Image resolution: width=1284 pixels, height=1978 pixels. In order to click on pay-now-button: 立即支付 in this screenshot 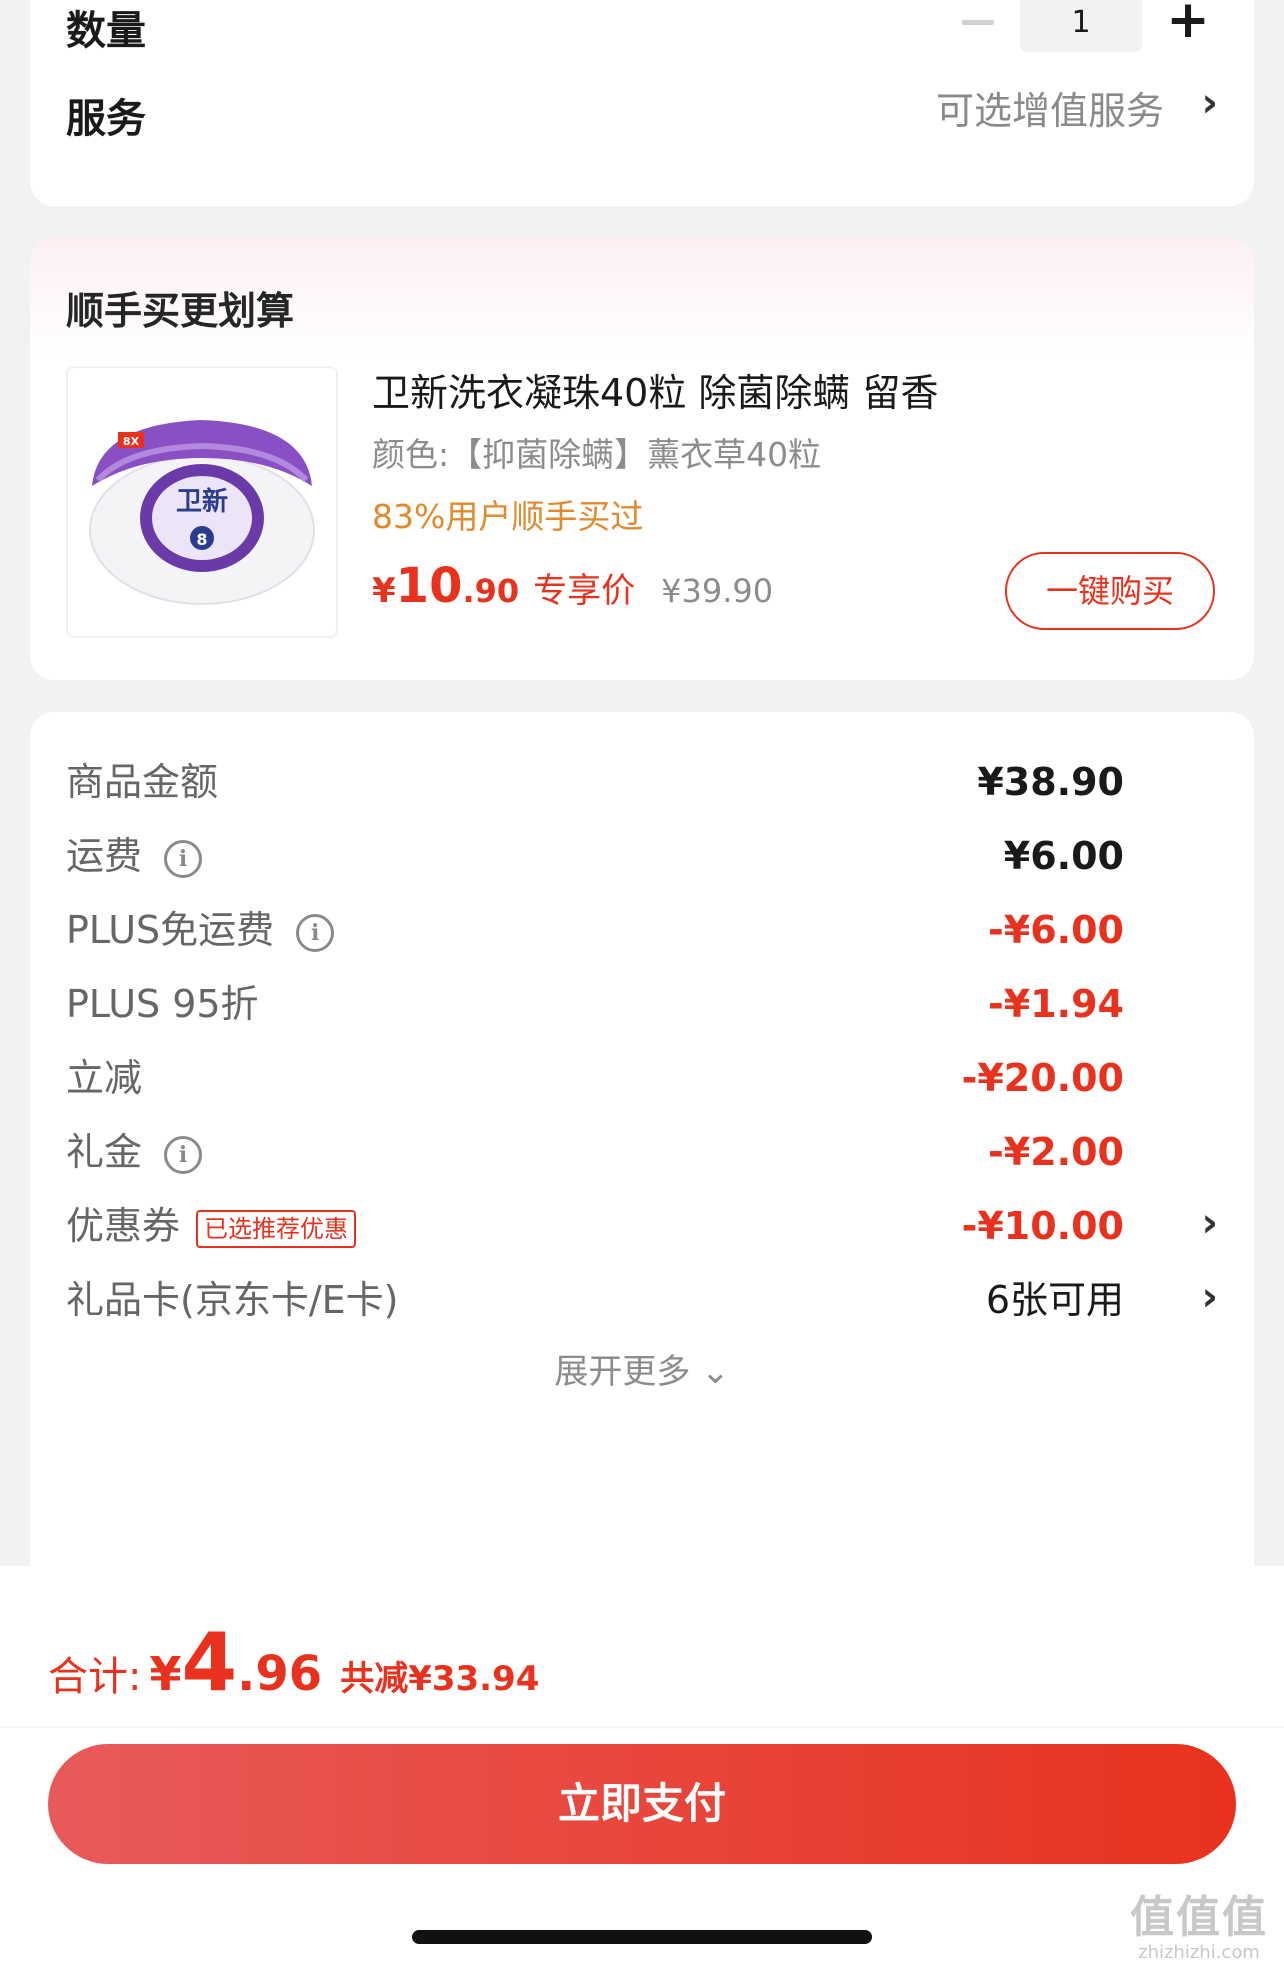, I will do `click(642, 1804)`.